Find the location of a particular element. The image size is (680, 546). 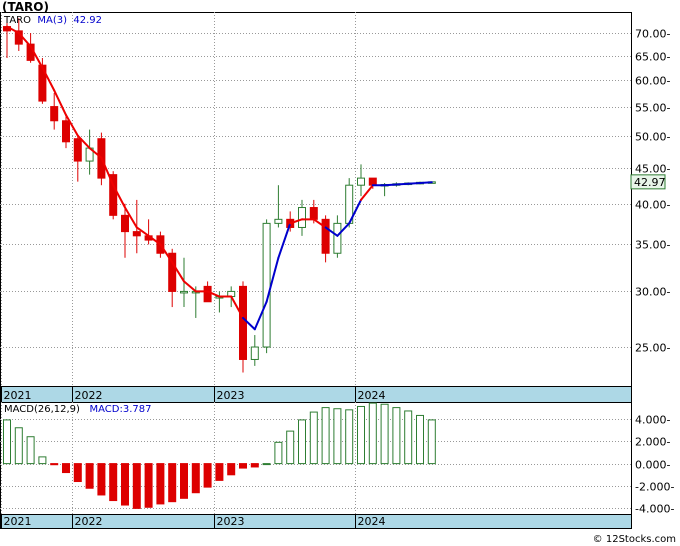

macd-y-tick-label: -2.000- is located at coordinates (654, 487).